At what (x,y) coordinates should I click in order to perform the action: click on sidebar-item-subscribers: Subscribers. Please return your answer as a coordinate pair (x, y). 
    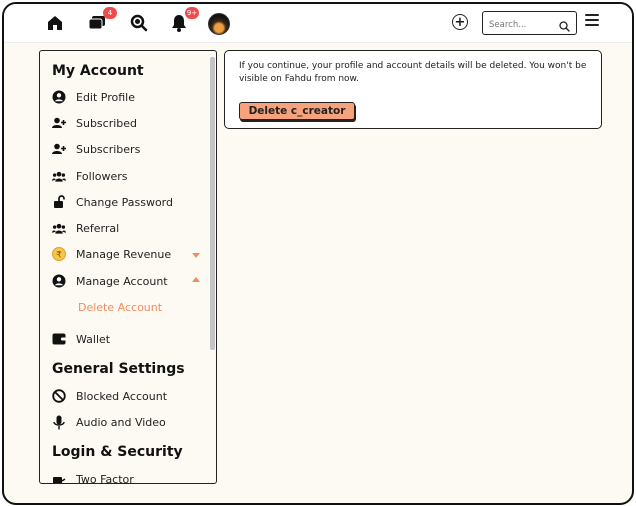
    Looking at the image, I should click on (96, 149).